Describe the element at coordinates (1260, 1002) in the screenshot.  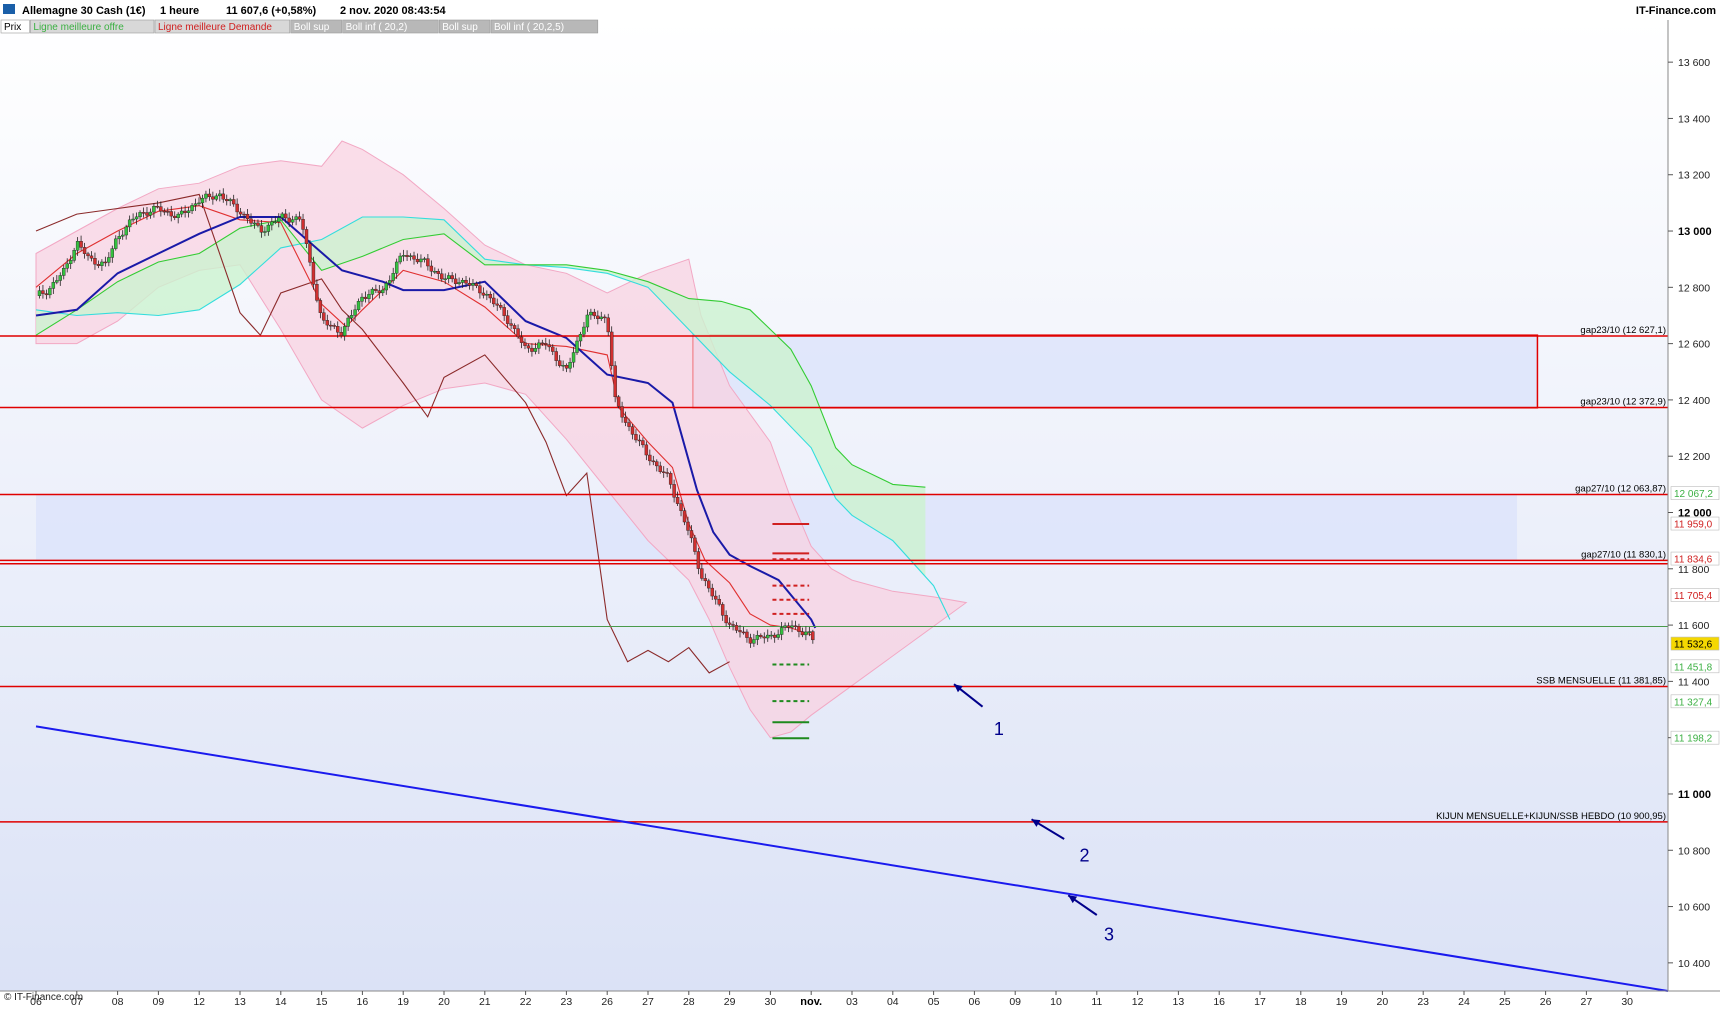
I see `x-tick-label: 17` at that location.